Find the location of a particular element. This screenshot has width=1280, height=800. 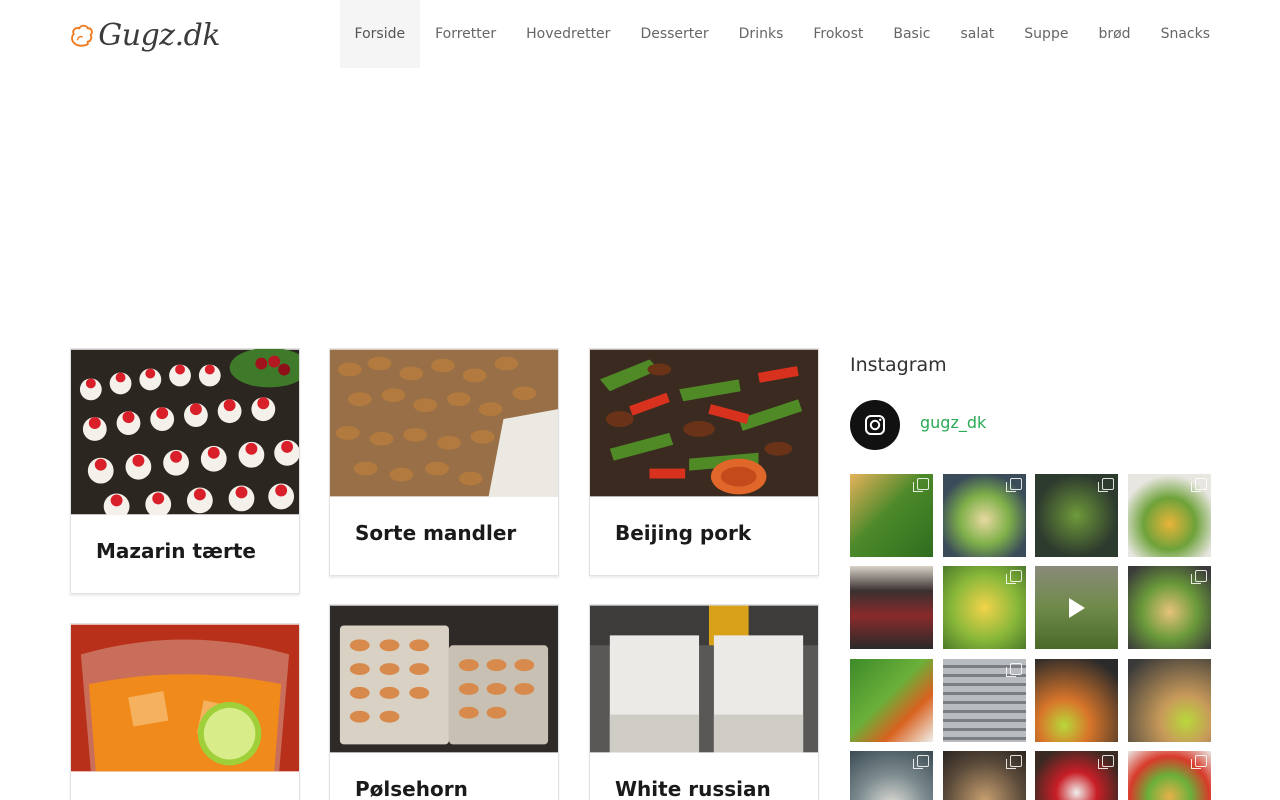

instagram-icon is located at coordinates (875, 425).